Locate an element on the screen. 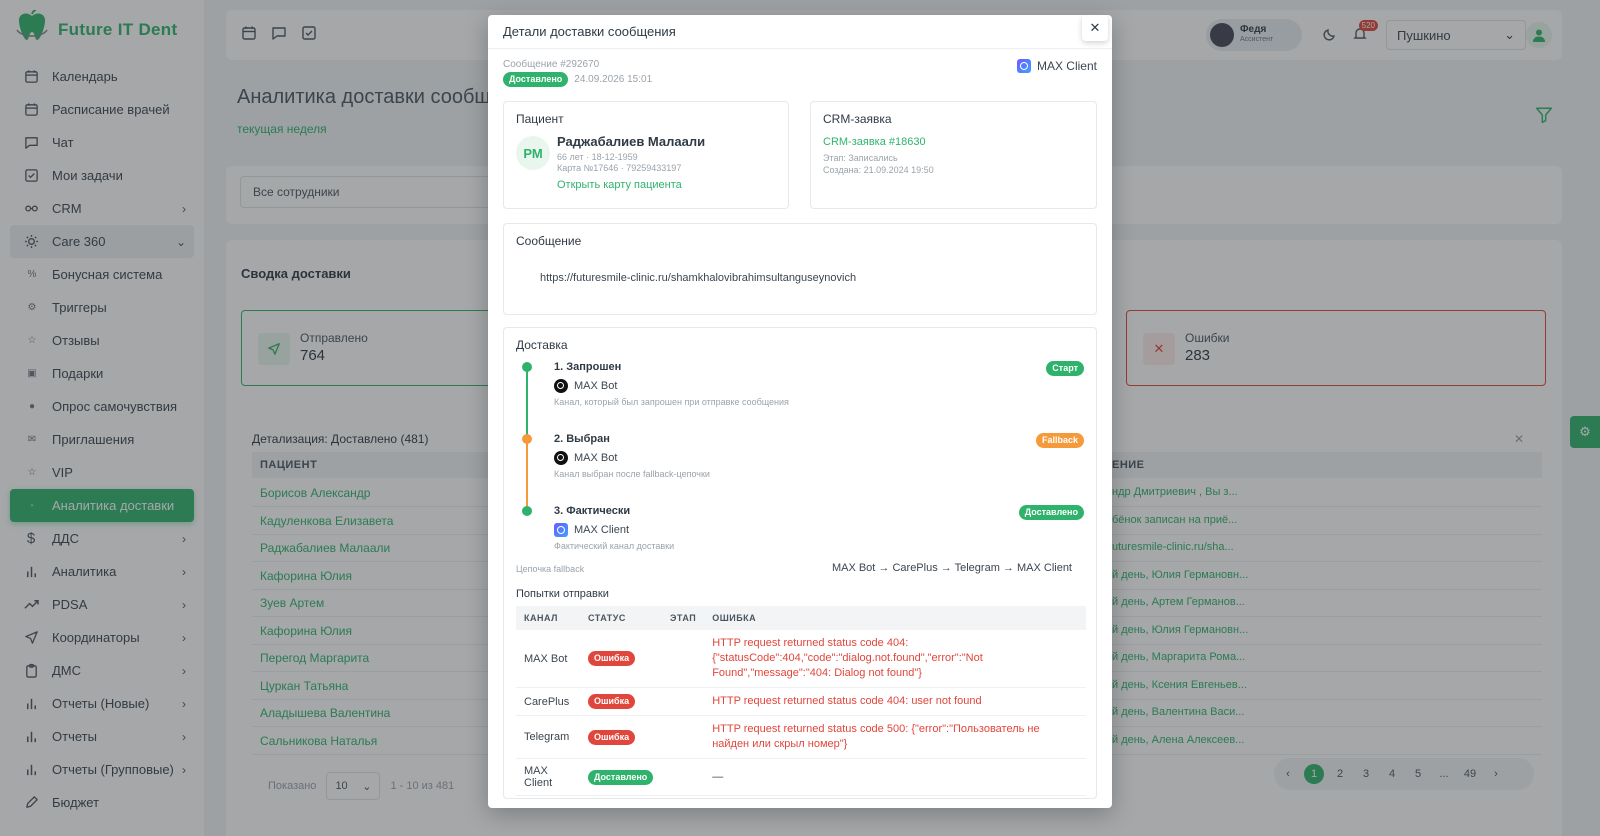 The width and height of the screenshot is (1600, 836). open-patient-card-link: Открыть карту пациента is located at coordinates (631, 185).